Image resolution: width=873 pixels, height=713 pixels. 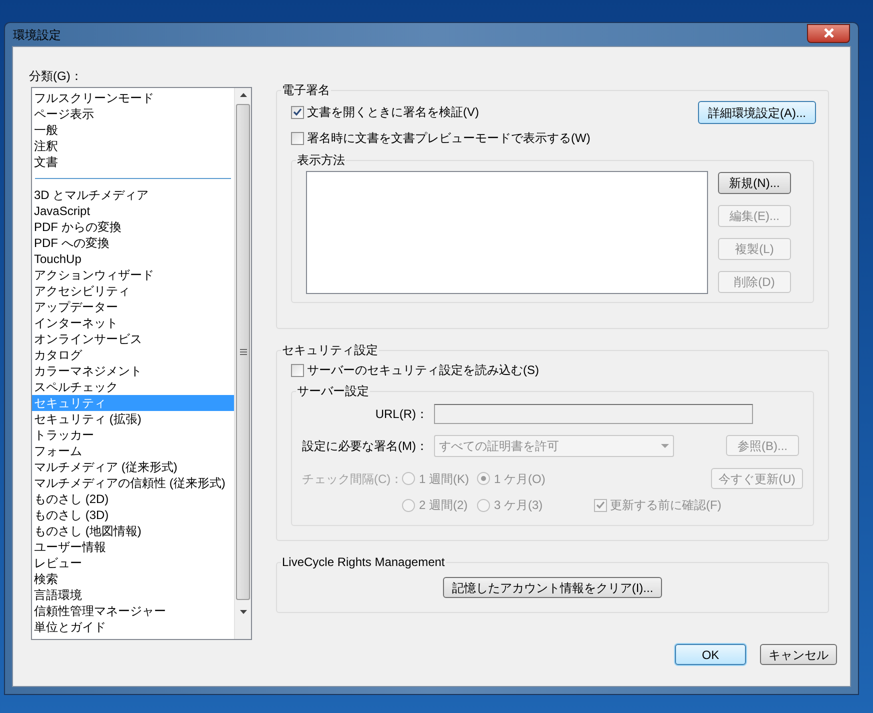 I want to click on scroll-down-icon, so click(x=243, y=612).